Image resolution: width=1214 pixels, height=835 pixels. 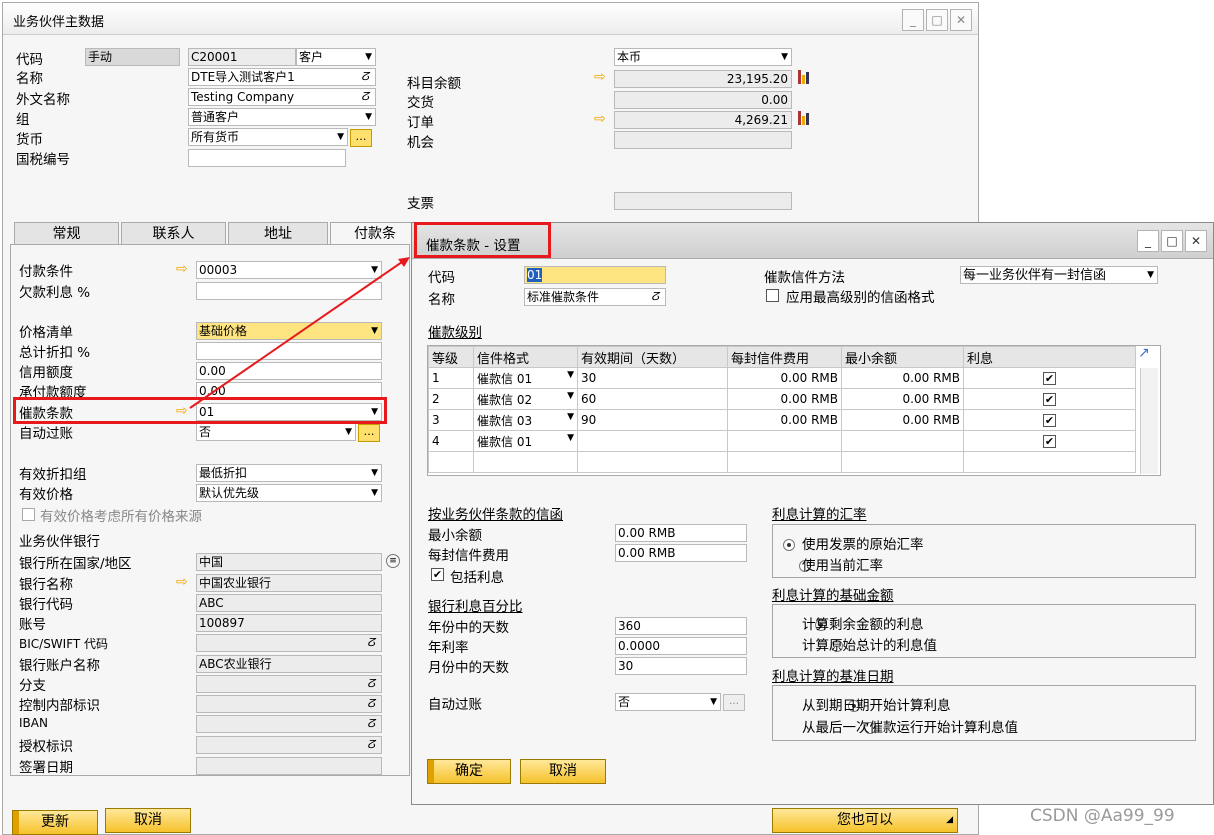 What do you see at coordinates (1102, 816) in the screenshot?
I see `watermark: CSDN @Aa99_99` at bounding box center [1102, 816].